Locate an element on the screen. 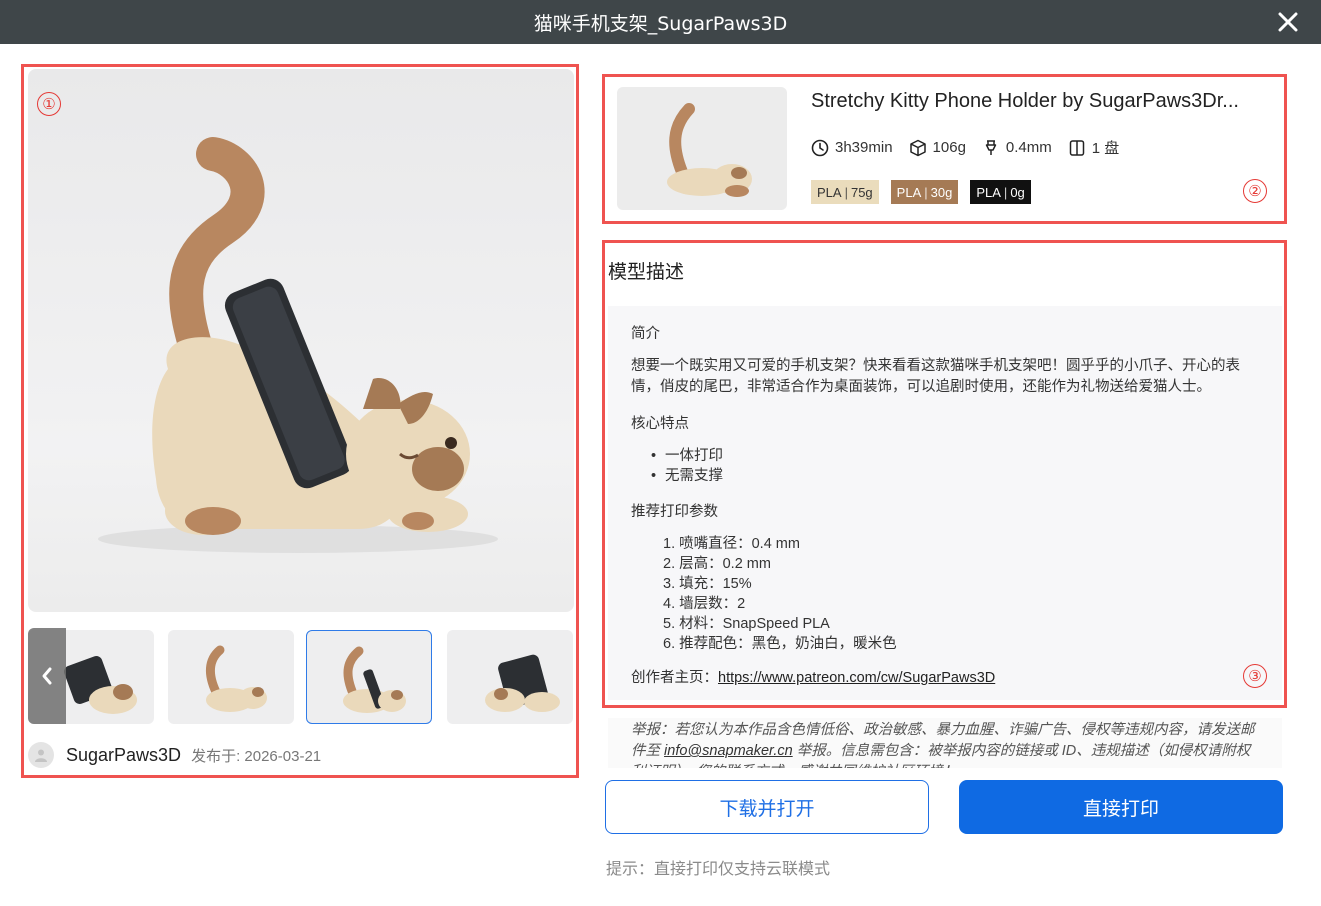  stat-print-time-value: 3h39min is located at coordinates (864, 147).